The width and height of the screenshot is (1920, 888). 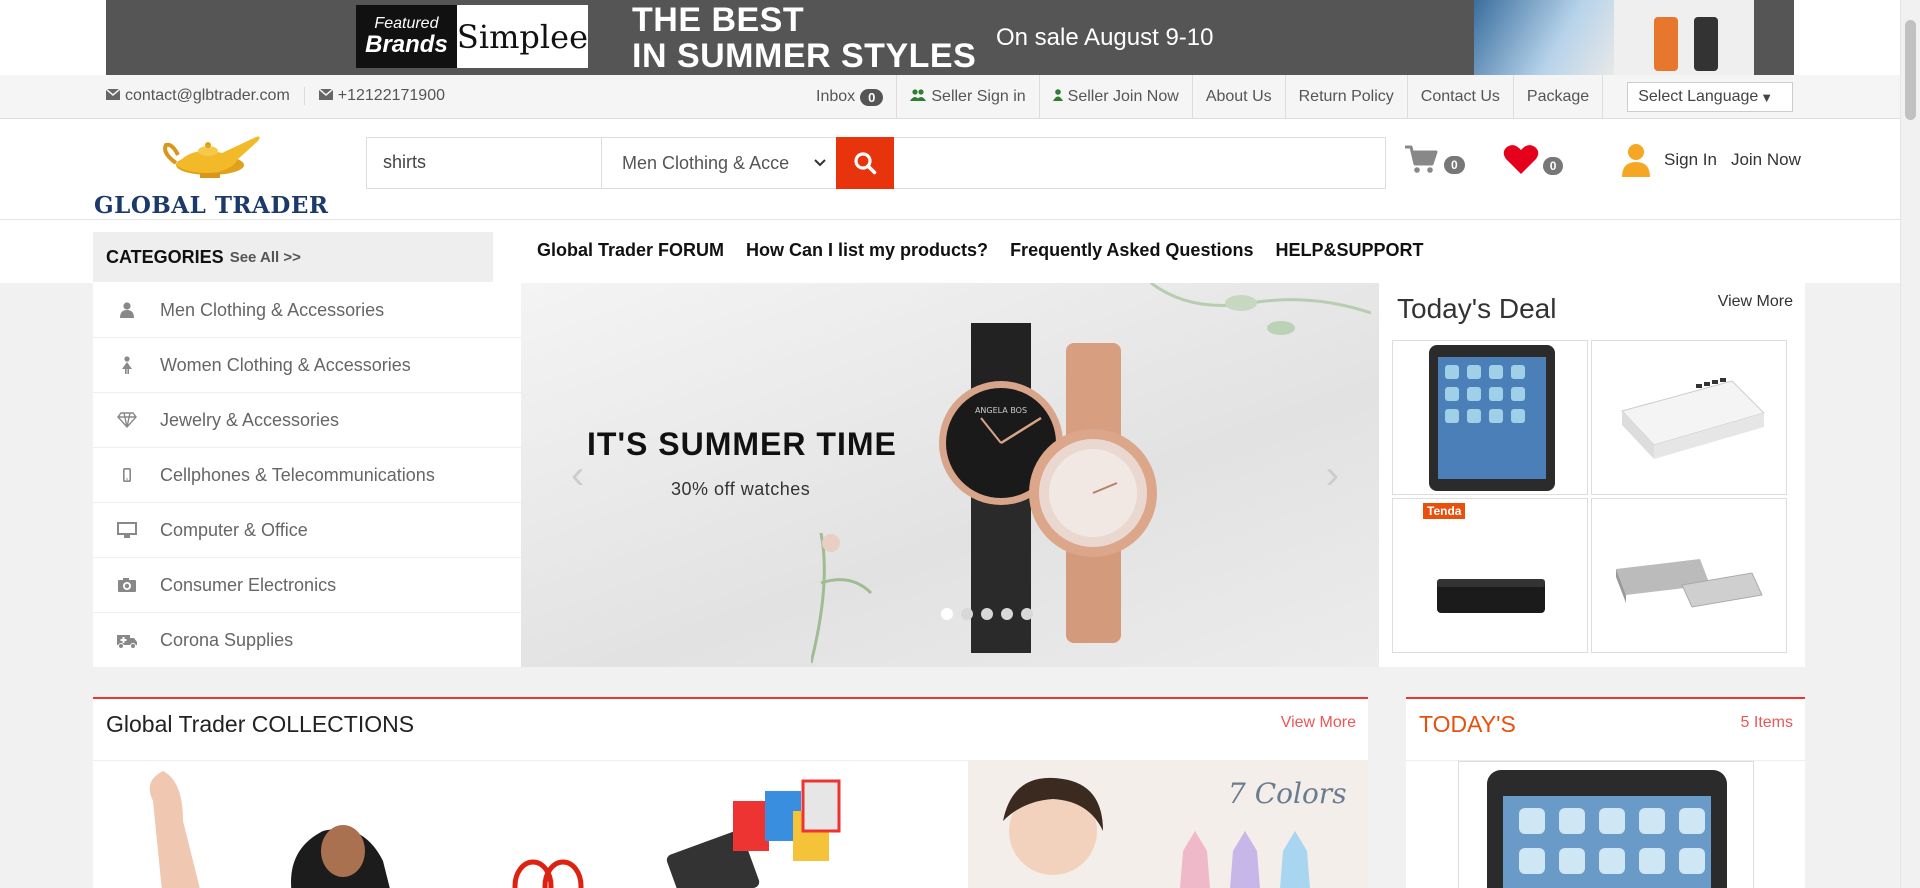 I want to click on collections-view-more-link: View More, so click(x=1318, y=723).